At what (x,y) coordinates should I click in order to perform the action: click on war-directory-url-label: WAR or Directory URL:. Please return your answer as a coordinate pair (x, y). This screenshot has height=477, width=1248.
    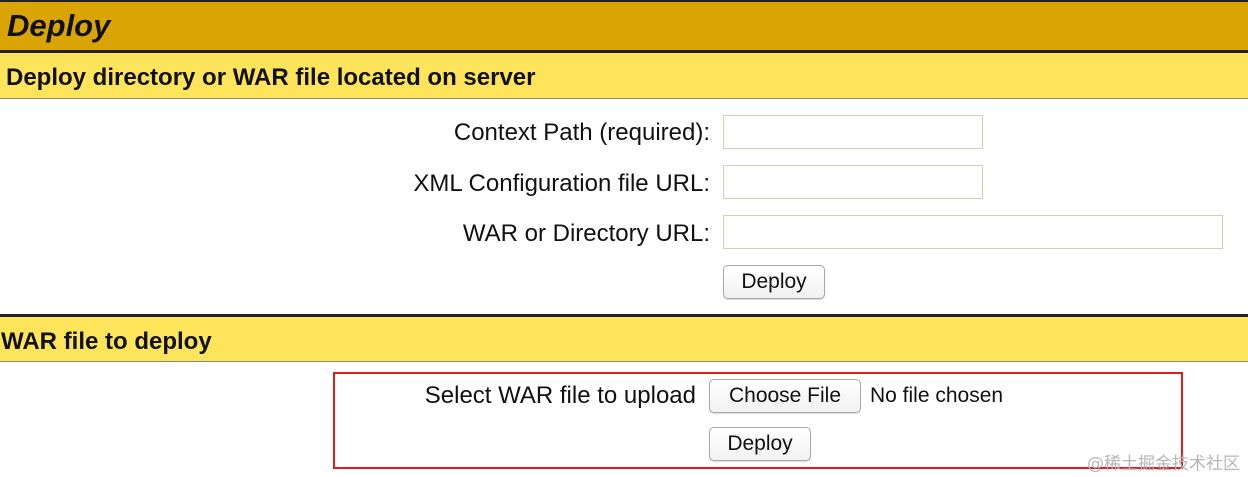
    Looking at the image, I should click on (586, 233).